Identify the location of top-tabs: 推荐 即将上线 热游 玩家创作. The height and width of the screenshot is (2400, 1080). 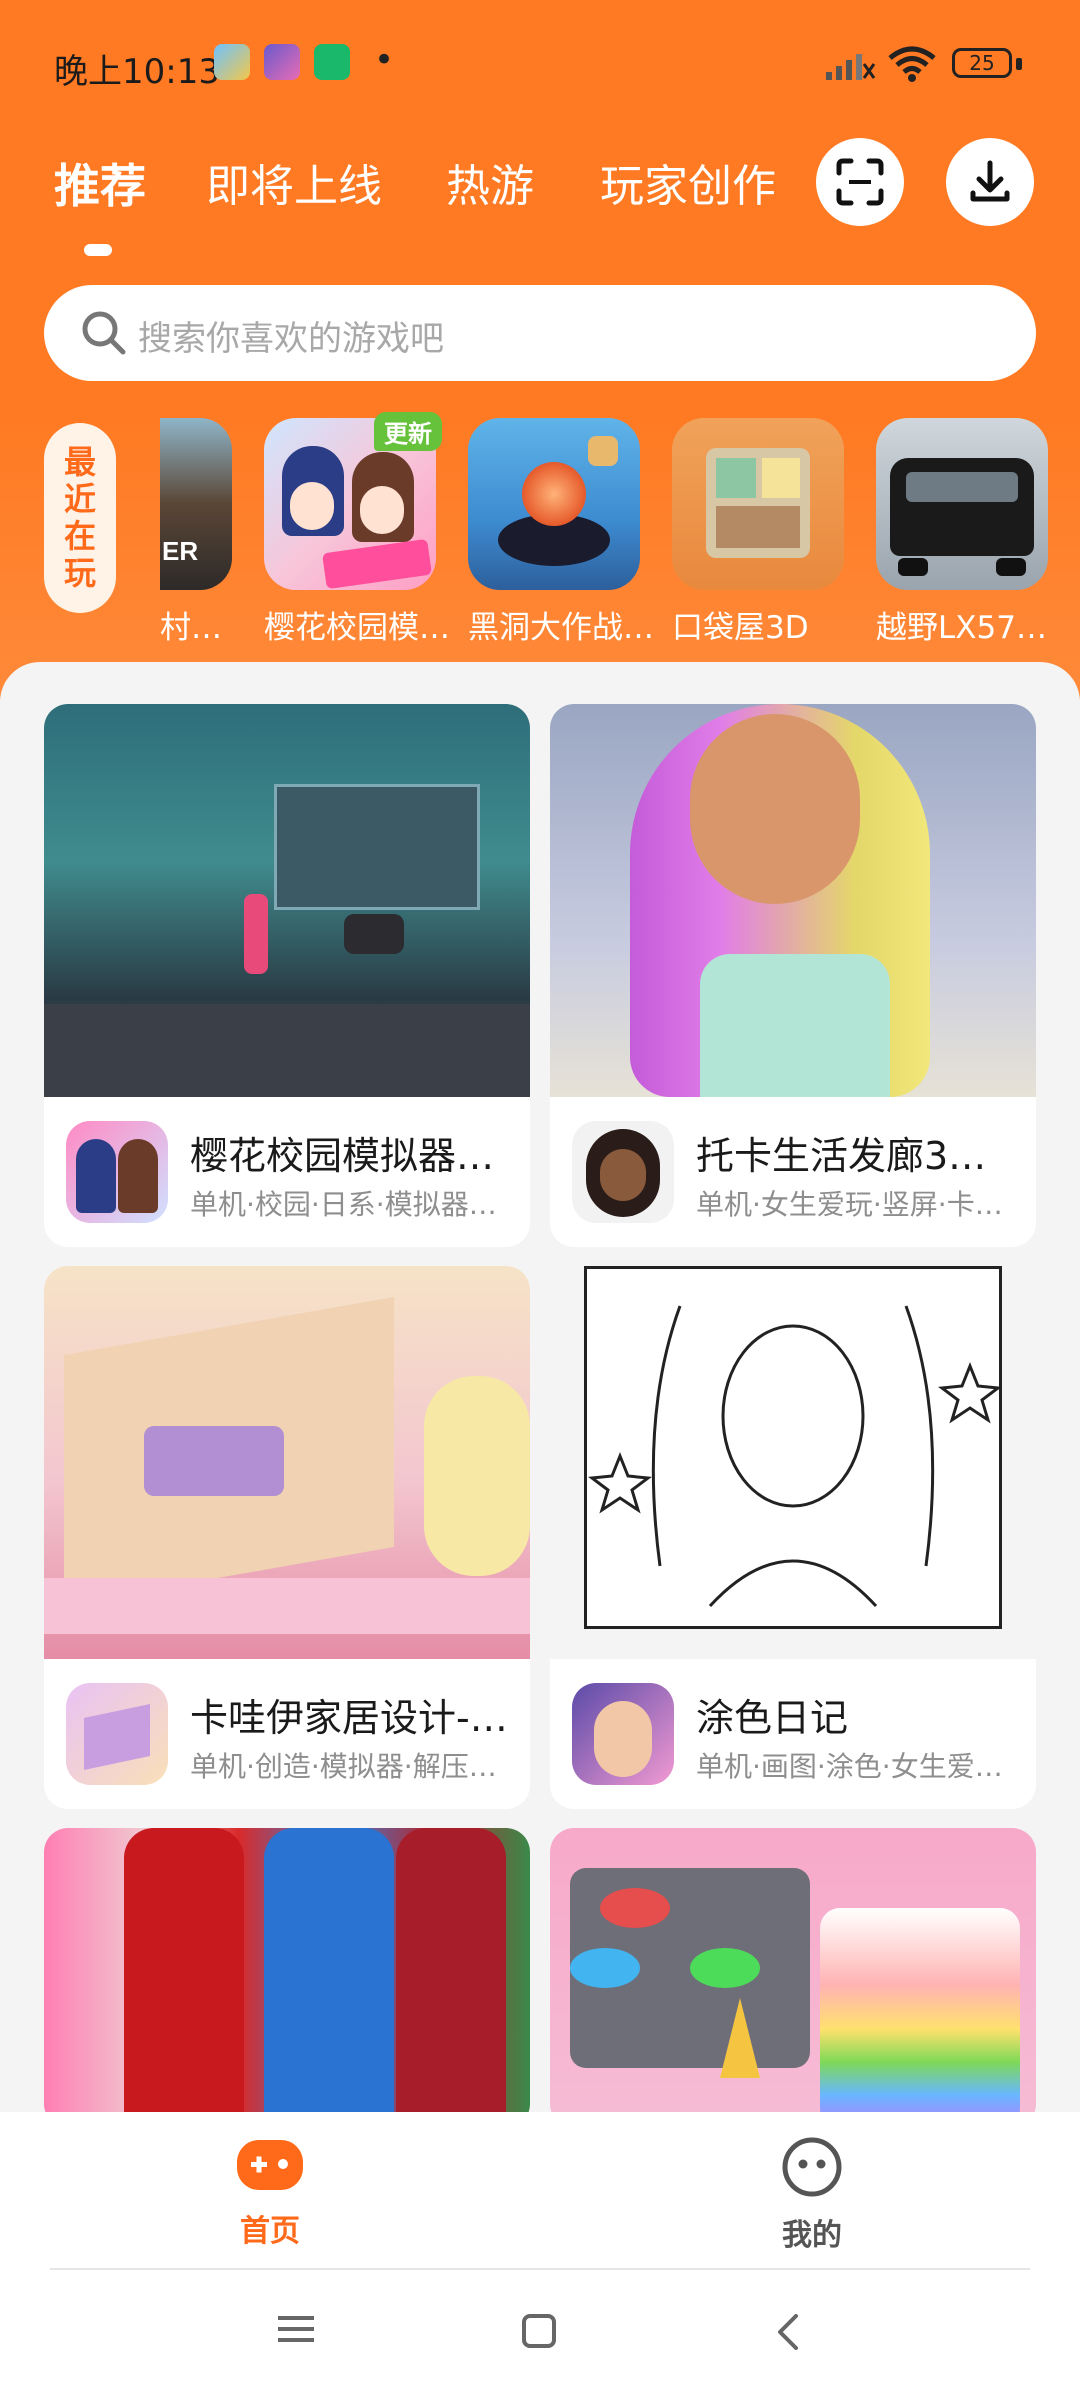
(540, 180).